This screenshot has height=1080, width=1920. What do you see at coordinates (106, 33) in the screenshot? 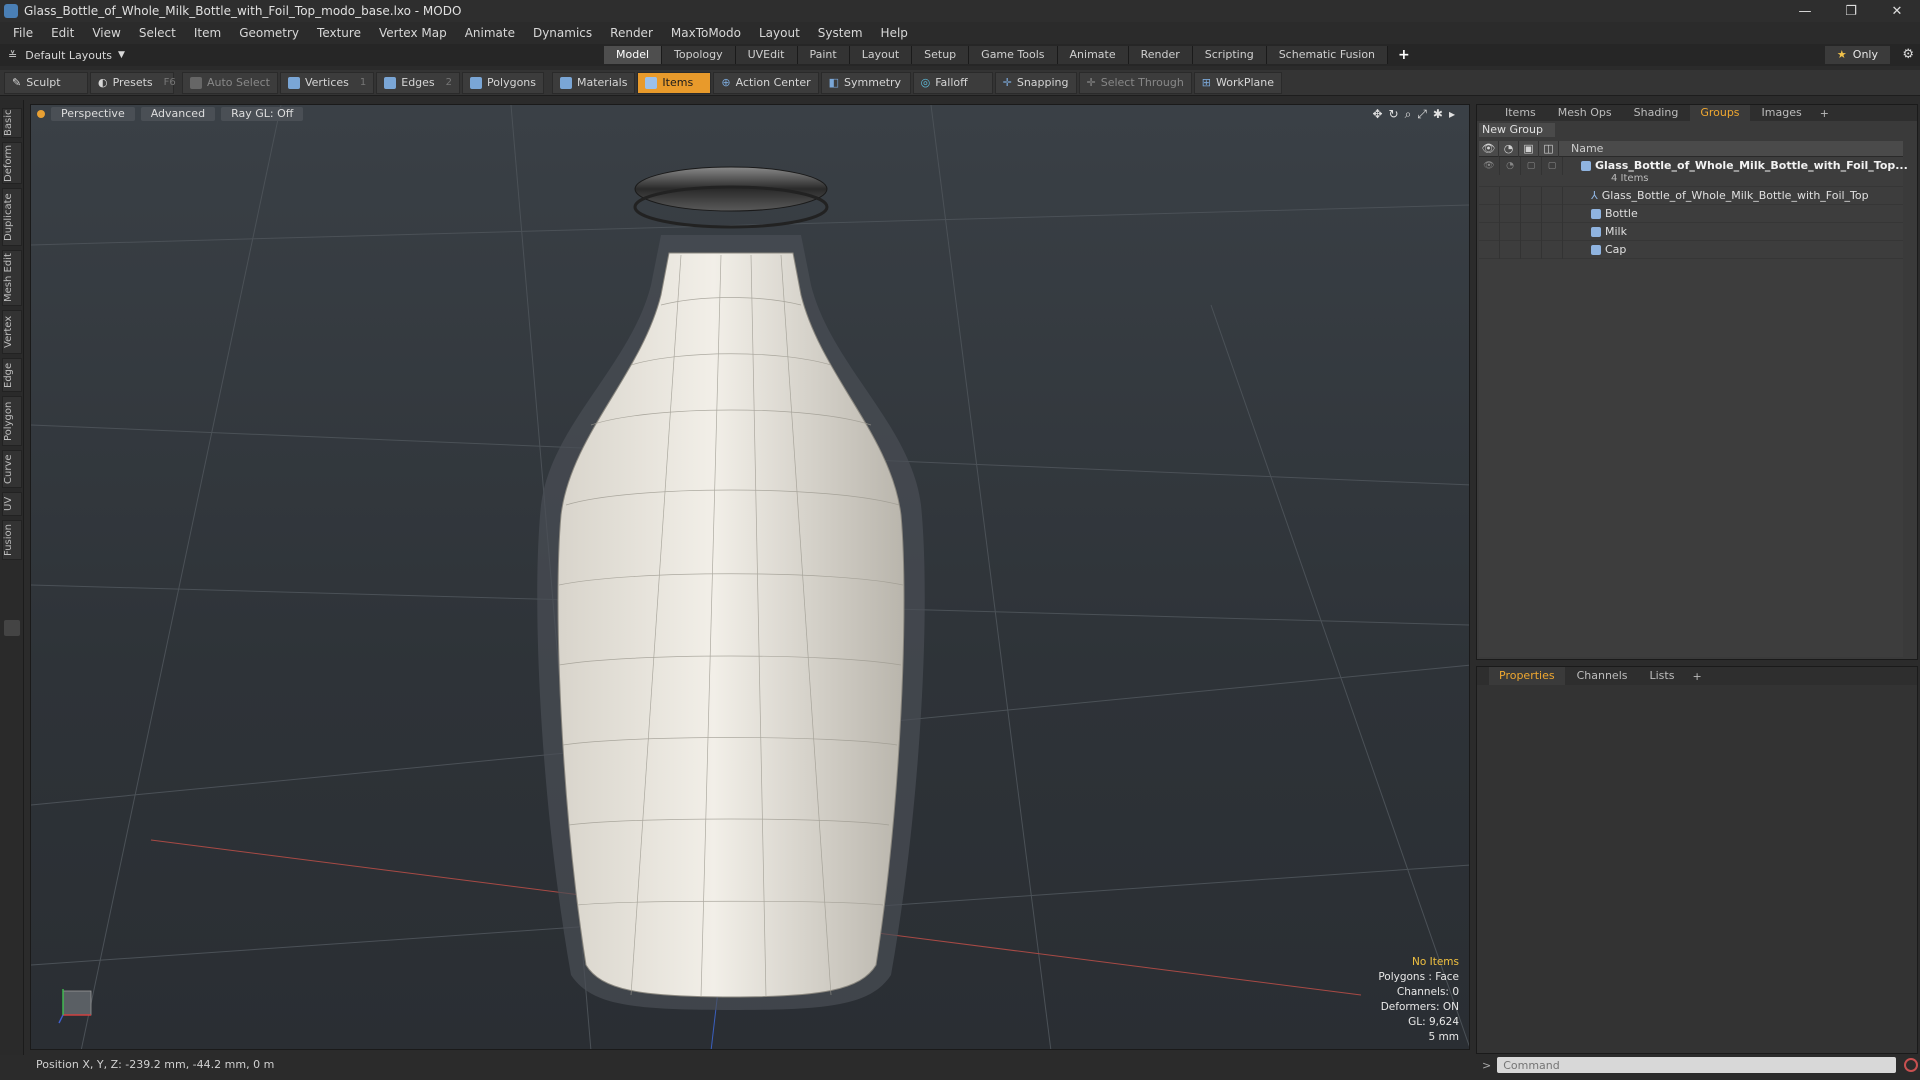
I see `menu-view: View` at bounding box center [106, 33].